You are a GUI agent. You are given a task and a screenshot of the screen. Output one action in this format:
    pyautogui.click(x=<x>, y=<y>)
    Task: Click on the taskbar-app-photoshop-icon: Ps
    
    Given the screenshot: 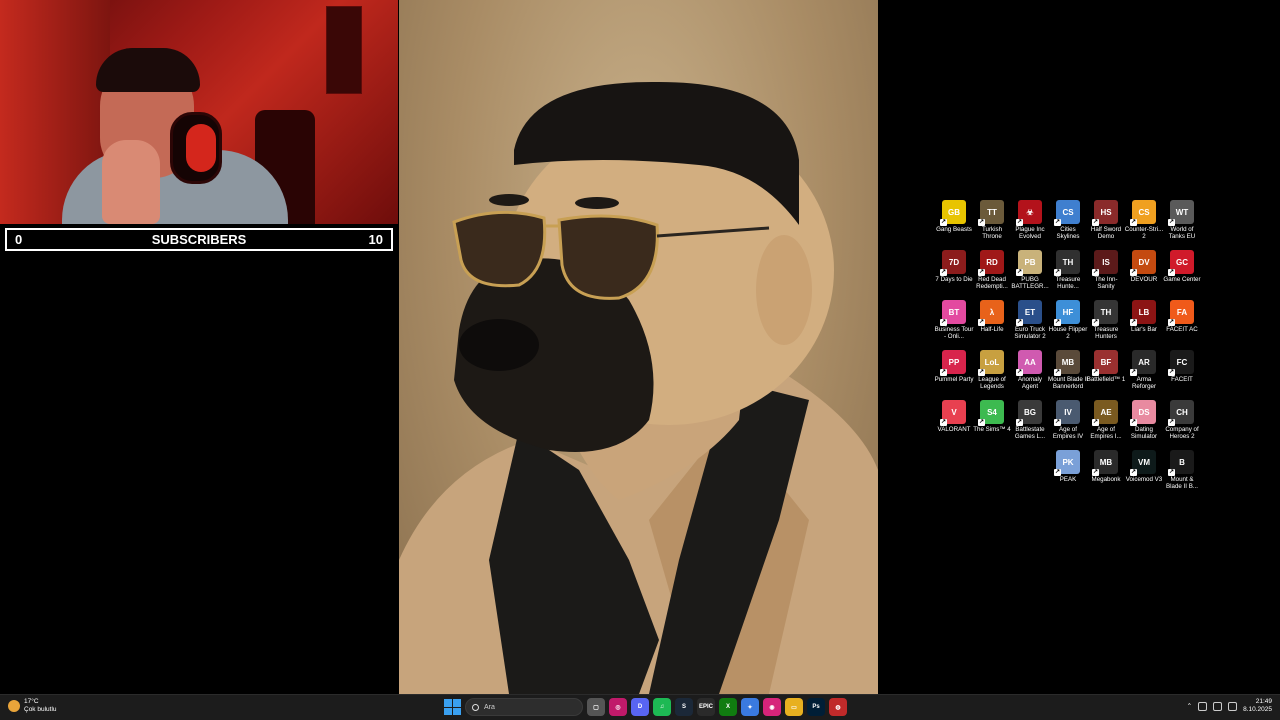 What is the action you would take?
    pyautogui.click(x=816, y=707)
    